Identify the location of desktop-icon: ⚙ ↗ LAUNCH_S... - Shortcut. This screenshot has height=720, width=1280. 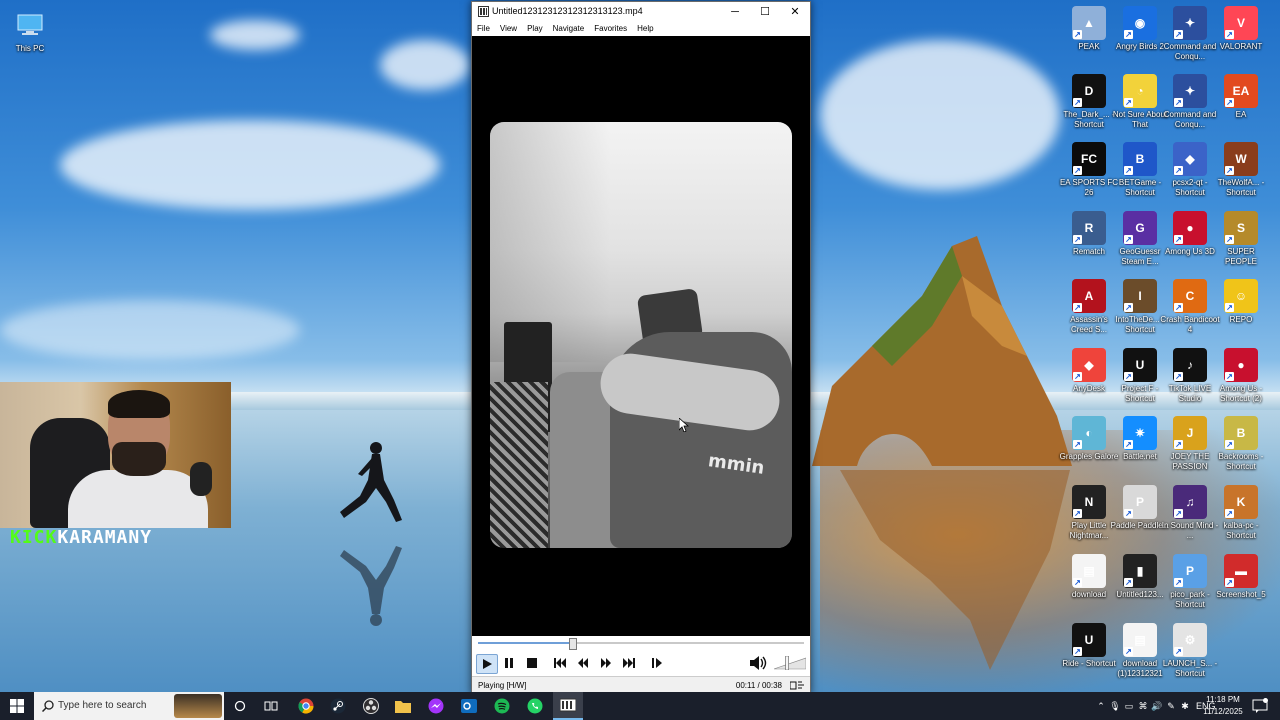
(1190, 651).